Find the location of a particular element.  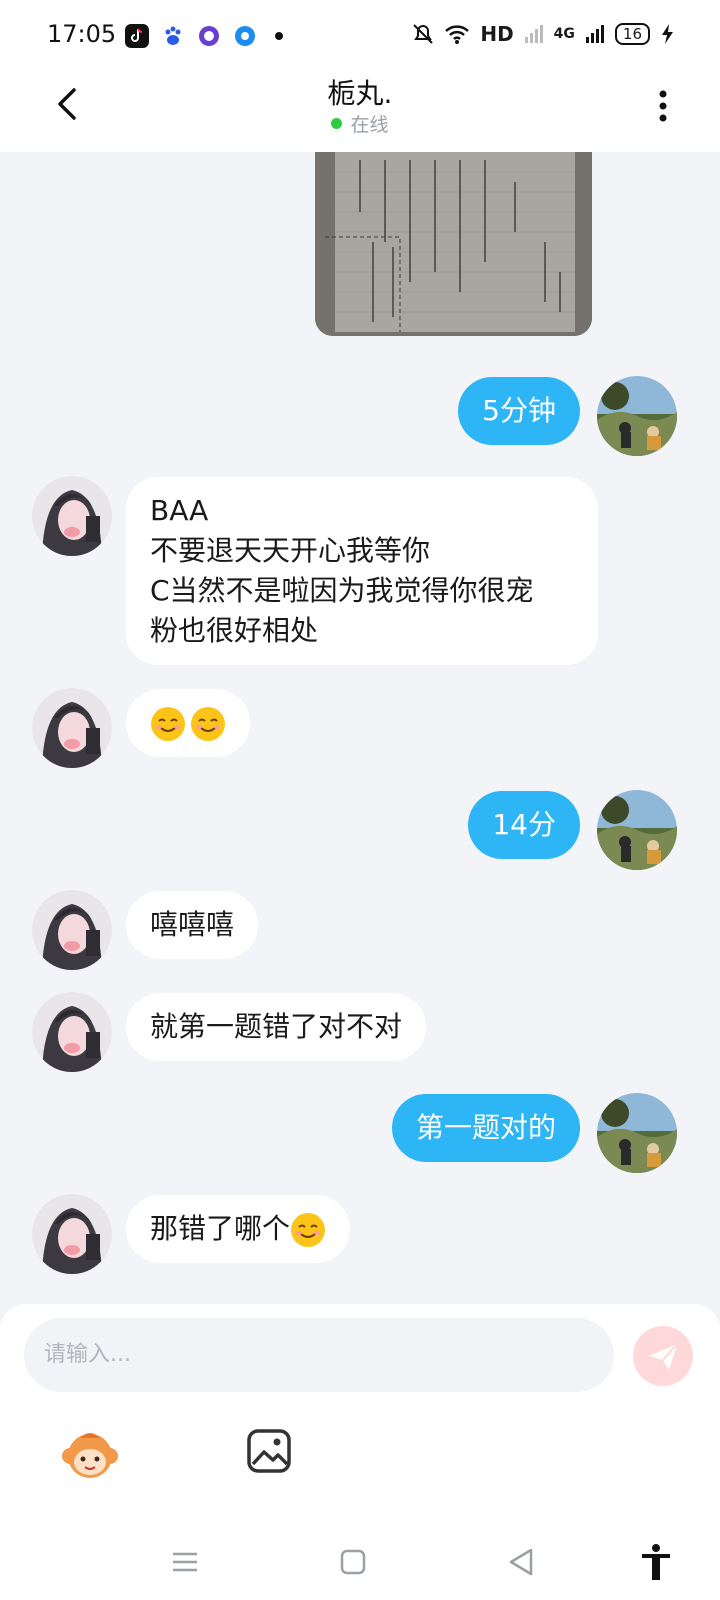

send-icon is located at coordinates (663, 1356).